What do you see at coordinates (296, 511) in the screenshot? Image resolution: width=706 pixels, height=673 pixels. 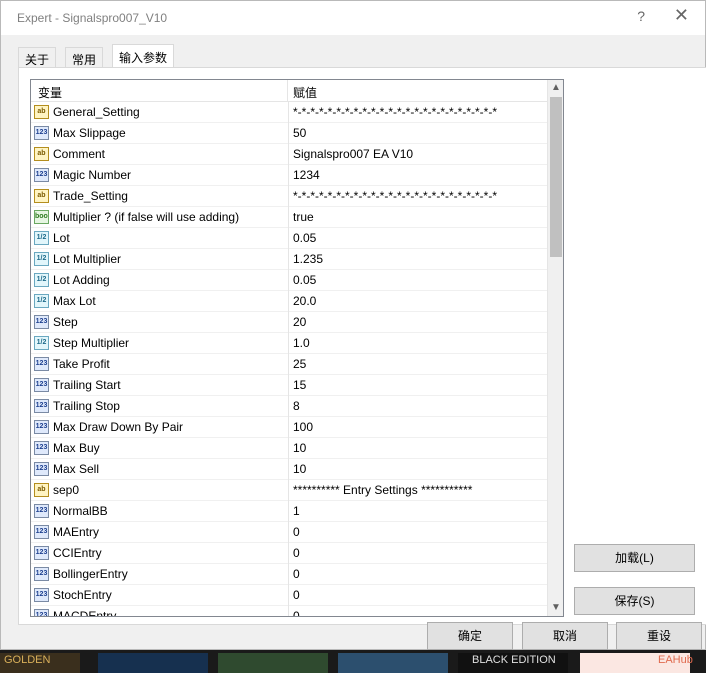 I see `variable-value: 1` at bounding box center [296, 511].